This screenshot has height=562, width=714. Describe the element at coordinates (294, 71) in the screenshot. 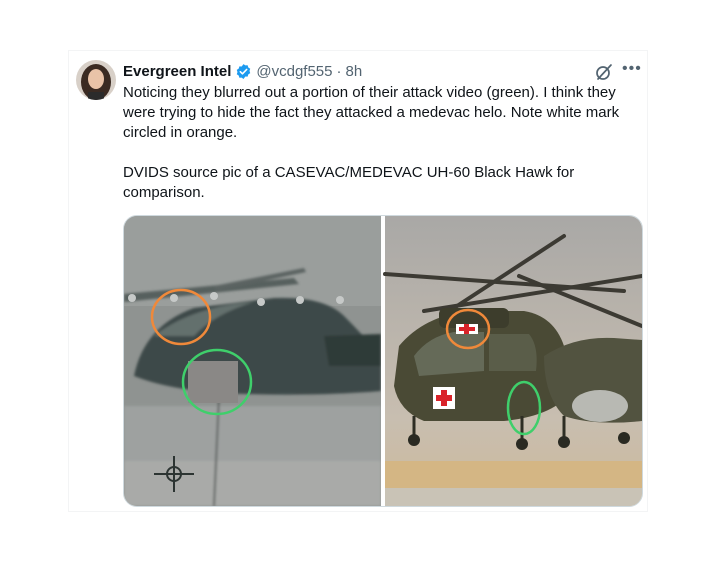

I see `handle: @vcdgf555` at that location.